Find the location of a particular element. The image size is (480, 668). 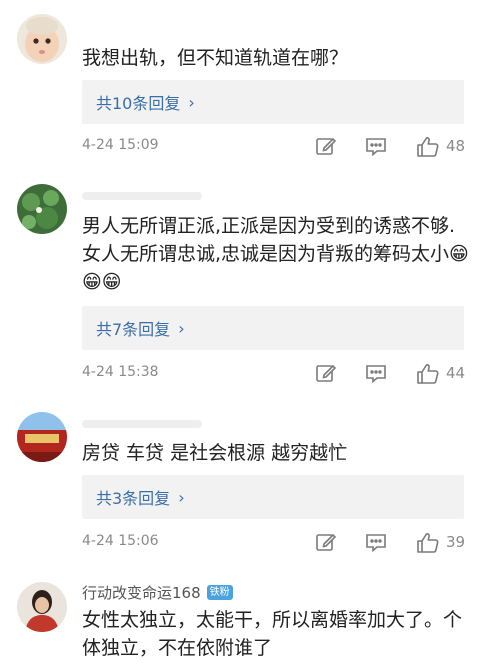

comment-meta: 4-24 15:09 48 is located at coordinates (276, 147).